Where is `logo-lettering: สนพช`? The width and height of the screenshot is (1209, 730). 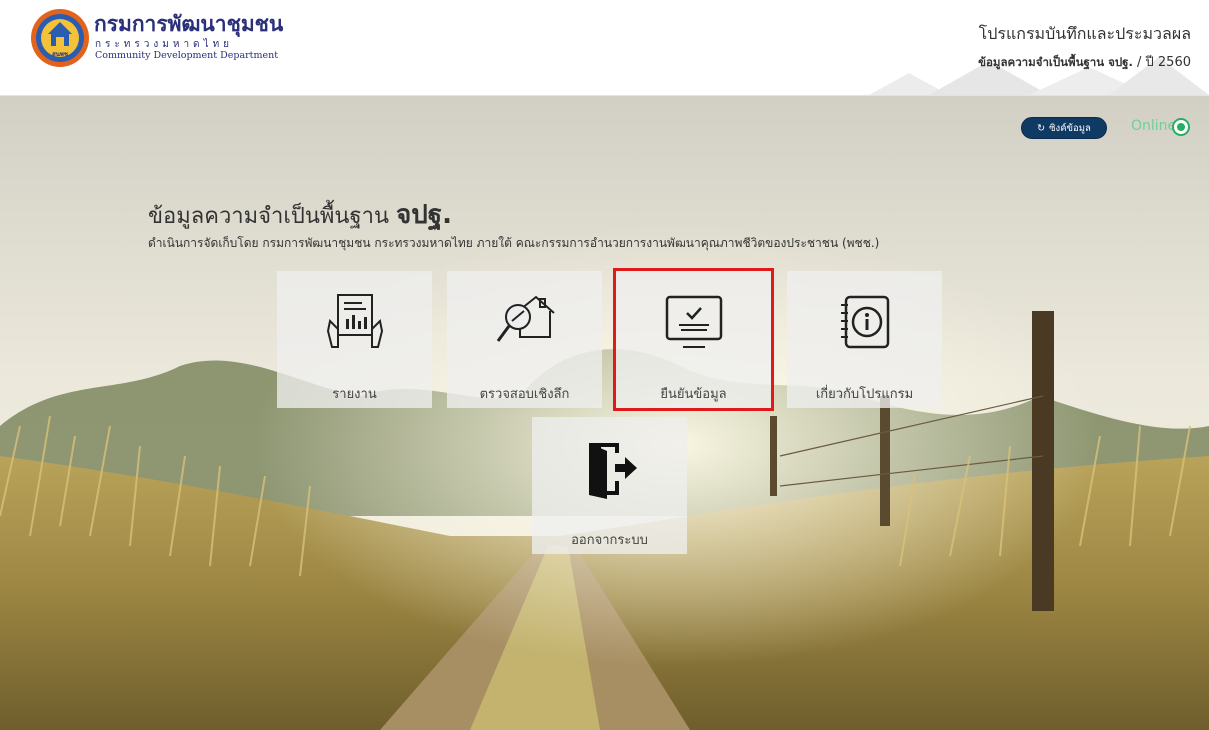 logo-lettering: สนพช is located at coordinates (60, 54).